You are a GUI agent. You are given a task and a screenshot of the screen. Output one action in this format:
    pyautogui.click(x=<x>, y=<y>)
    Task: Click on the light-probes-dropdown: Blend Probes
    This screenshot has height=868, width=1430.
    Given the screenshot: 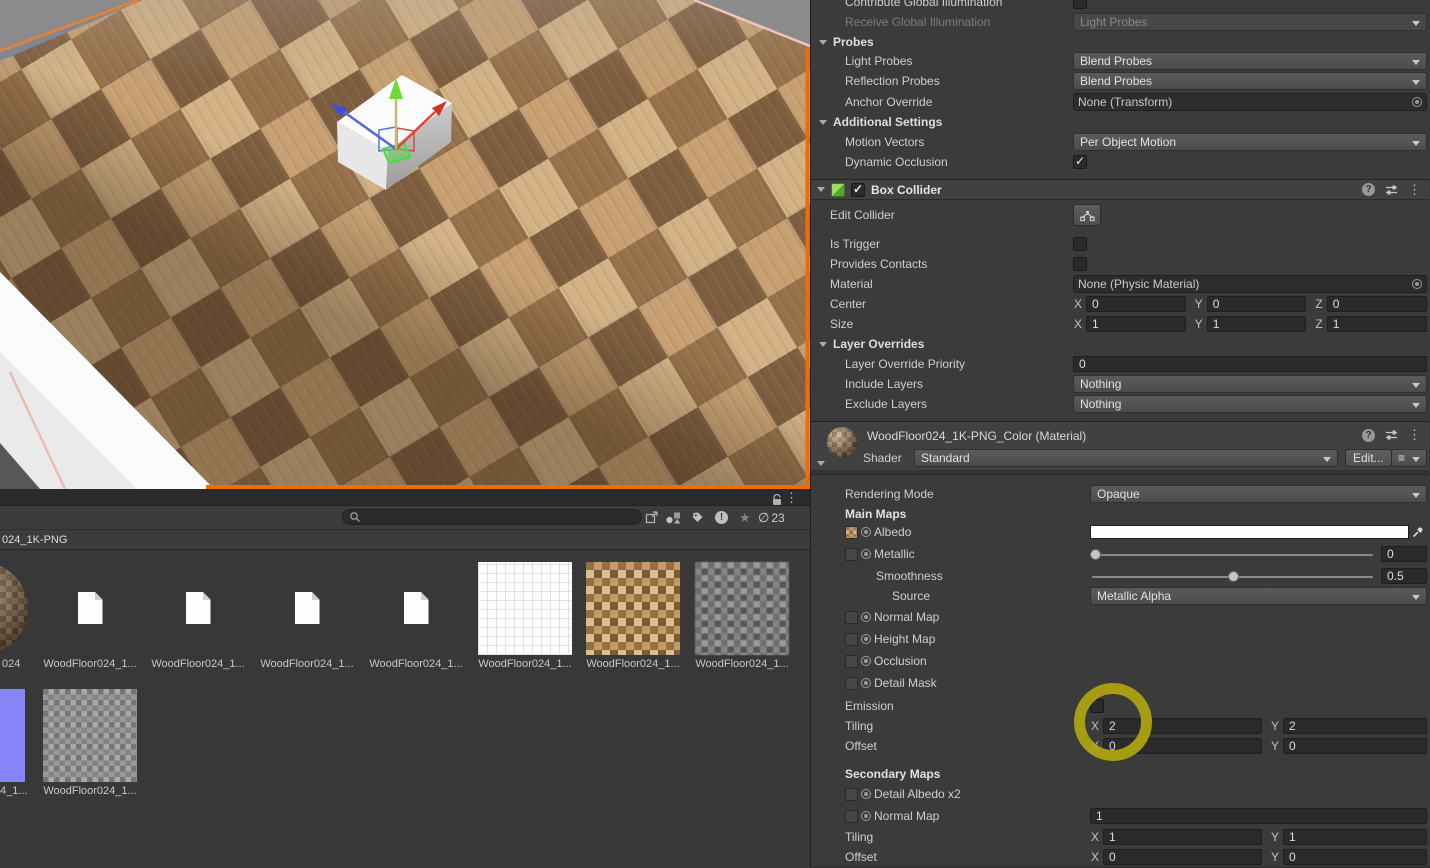 What is the action you would take?
    pyautogui.click(x=1250, y=61)
    